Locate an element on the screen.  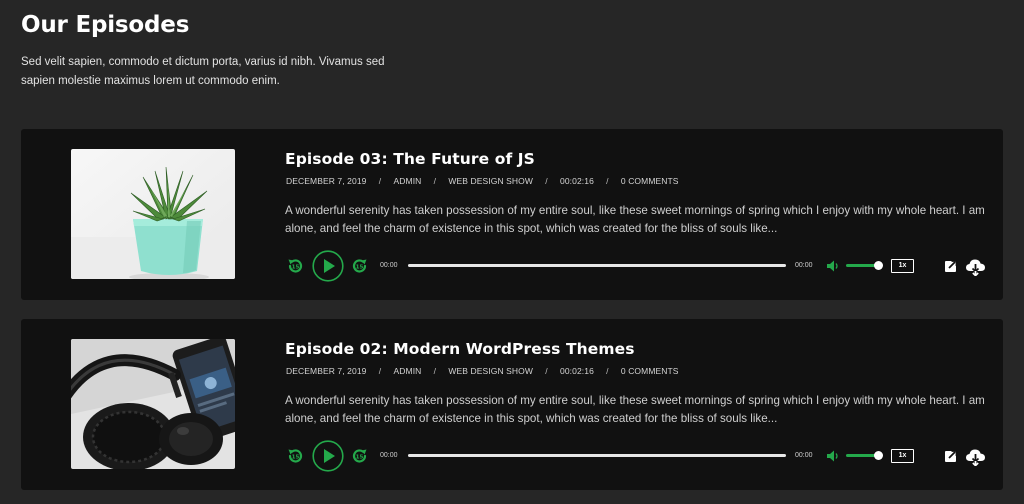
episode-thumbnail-headphones is located at coordinates (153, 404).